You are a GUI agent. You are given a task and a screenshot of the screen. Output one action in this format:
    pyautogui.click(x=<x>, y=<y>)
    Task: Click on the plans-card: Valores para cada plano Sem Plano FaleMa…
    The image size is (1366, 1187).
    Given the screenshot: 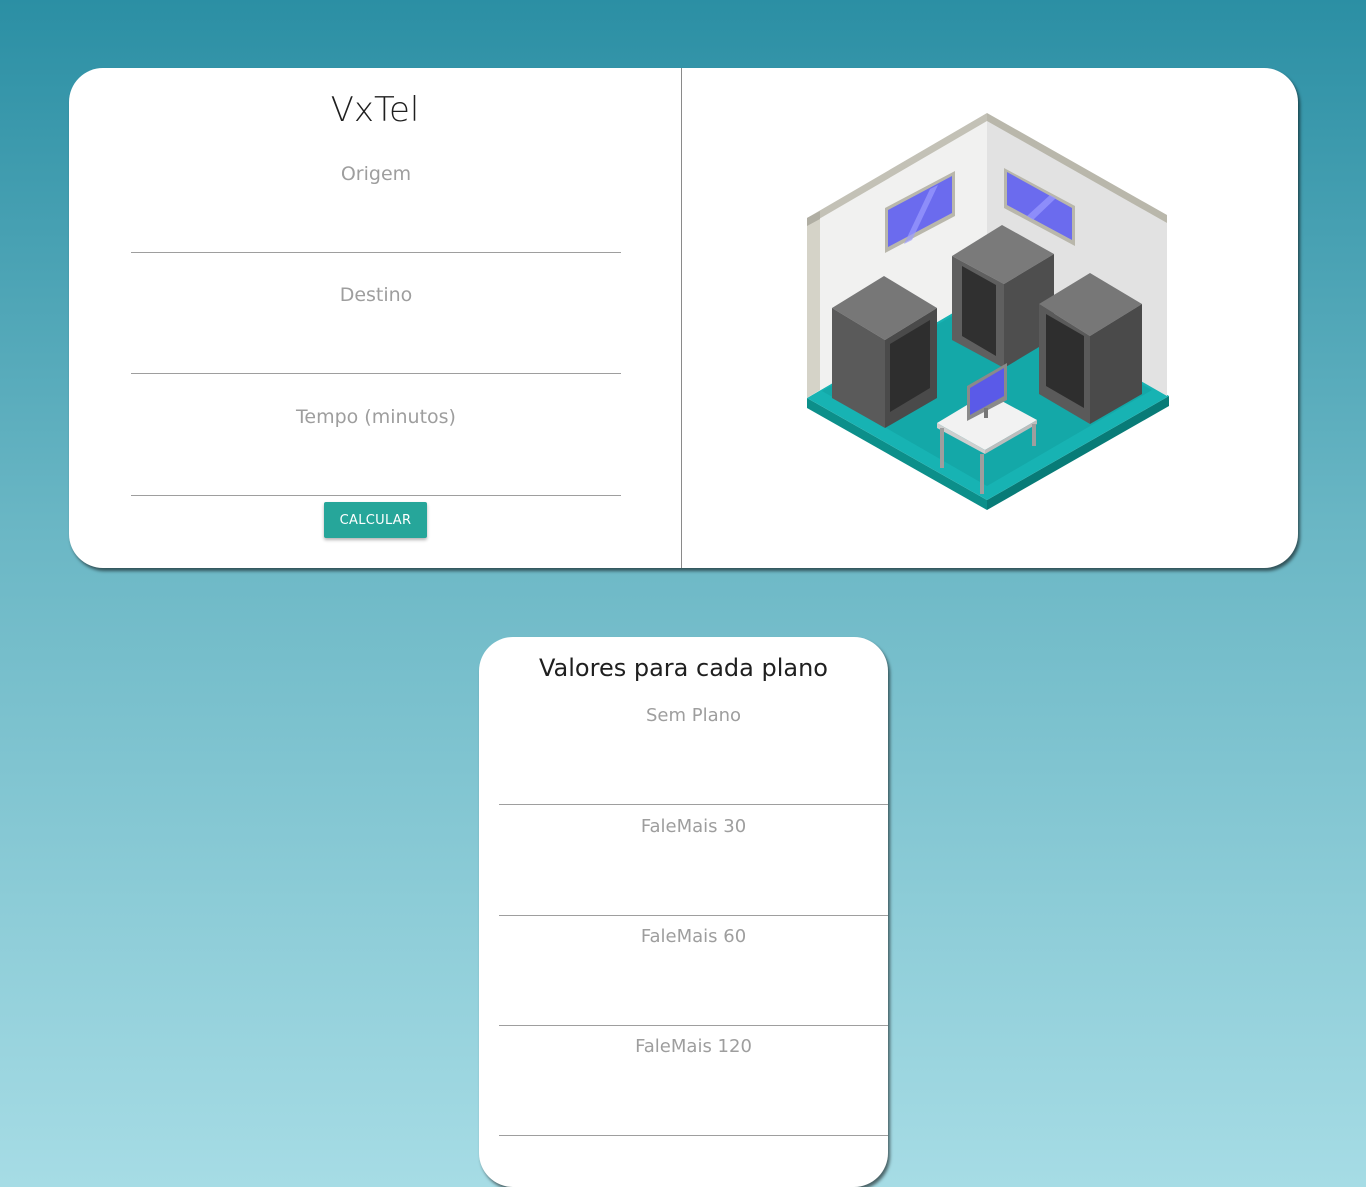 What is the action you would take?
    pyautogui.click(x=683, y=912)
    